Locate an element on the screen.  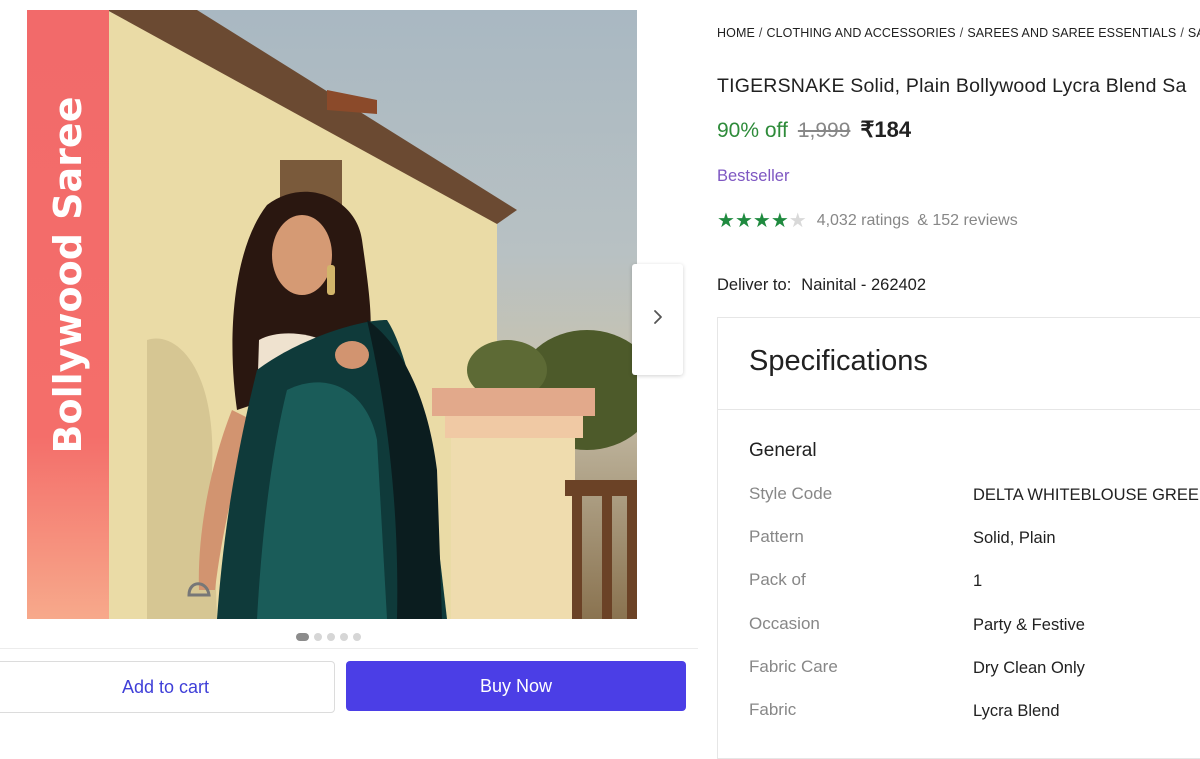
spec-section-general: General is located at coordinates (783, 450).